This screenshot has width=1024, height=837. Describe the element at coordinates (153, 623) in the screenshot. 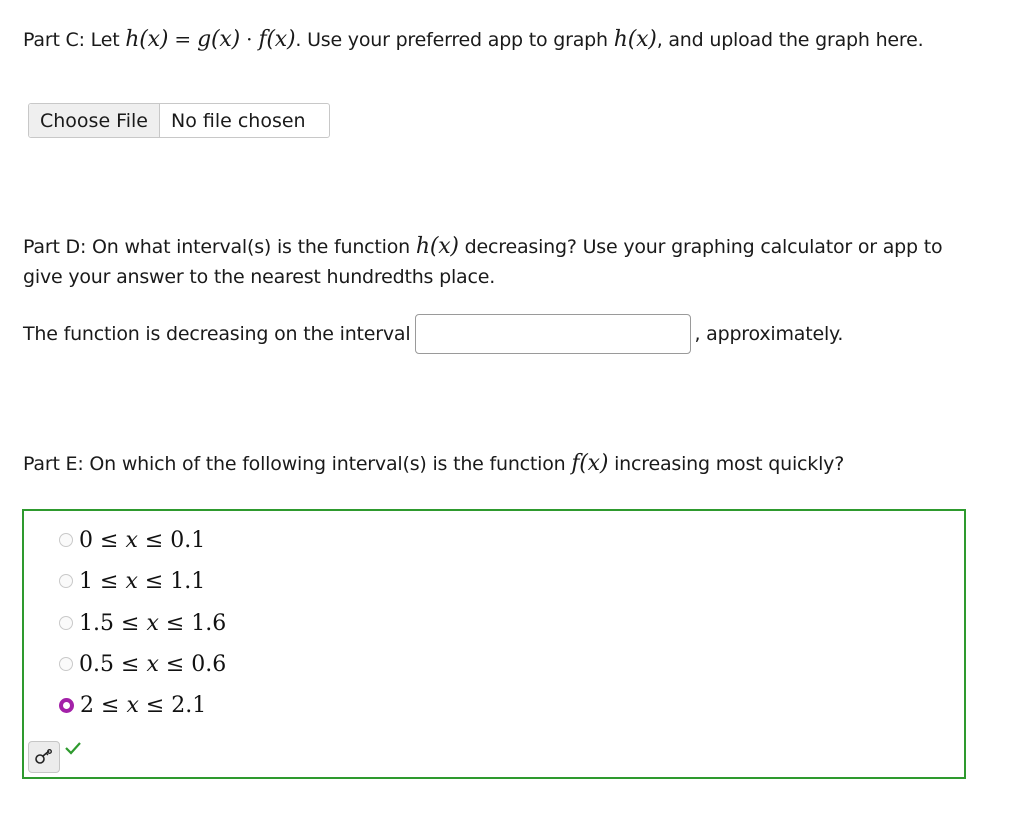

I see `choice-label: 1.5 ≤ x ≤ 1.6` at that location.